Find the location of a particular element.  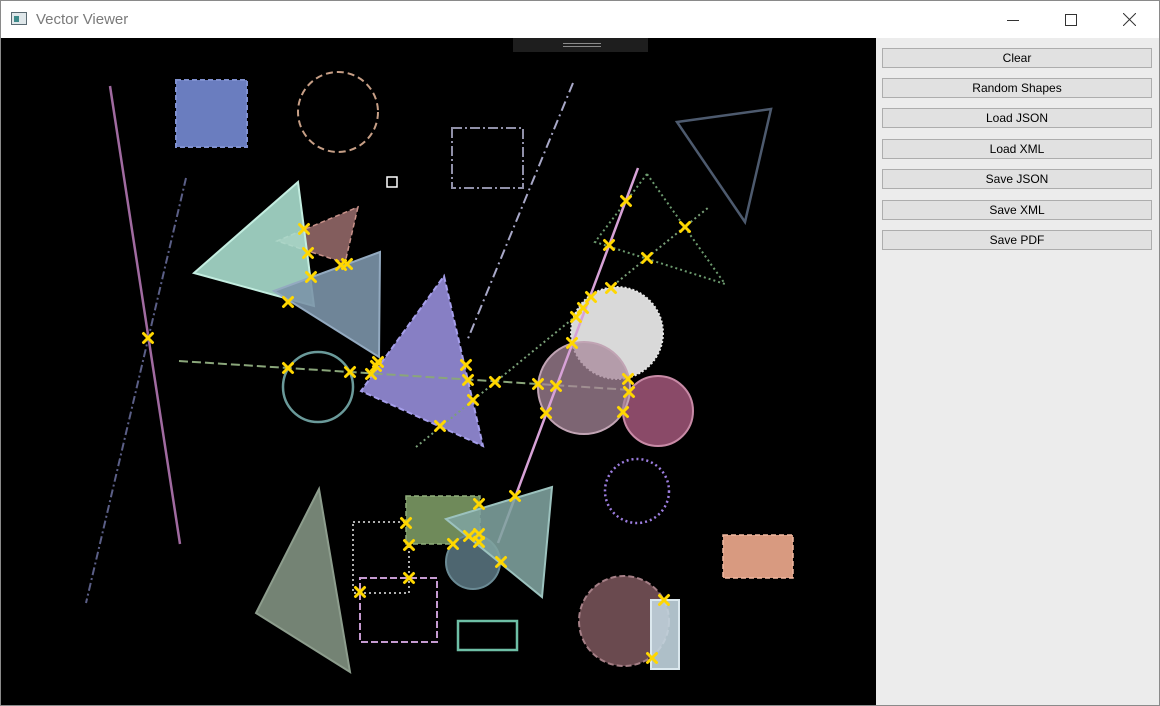

save-pdf-button: Save PDF is located at coordinates (1017, 240).